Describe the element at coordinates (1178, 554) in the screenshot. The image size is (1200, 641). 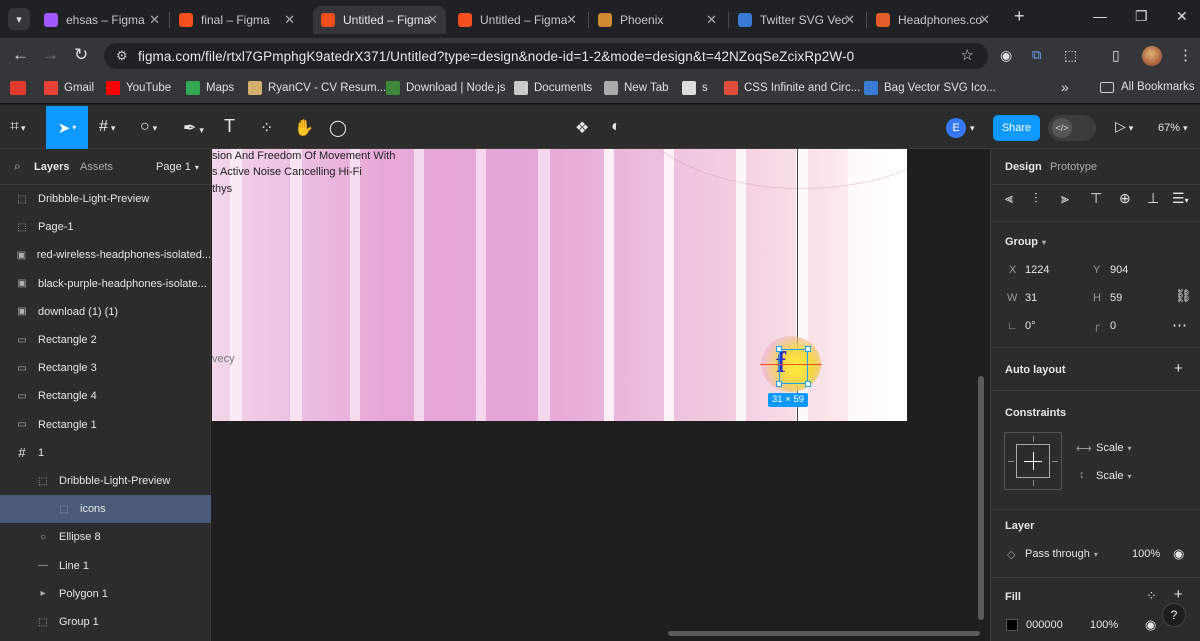
I see `layer-visibility-icon: ◉` at that location.